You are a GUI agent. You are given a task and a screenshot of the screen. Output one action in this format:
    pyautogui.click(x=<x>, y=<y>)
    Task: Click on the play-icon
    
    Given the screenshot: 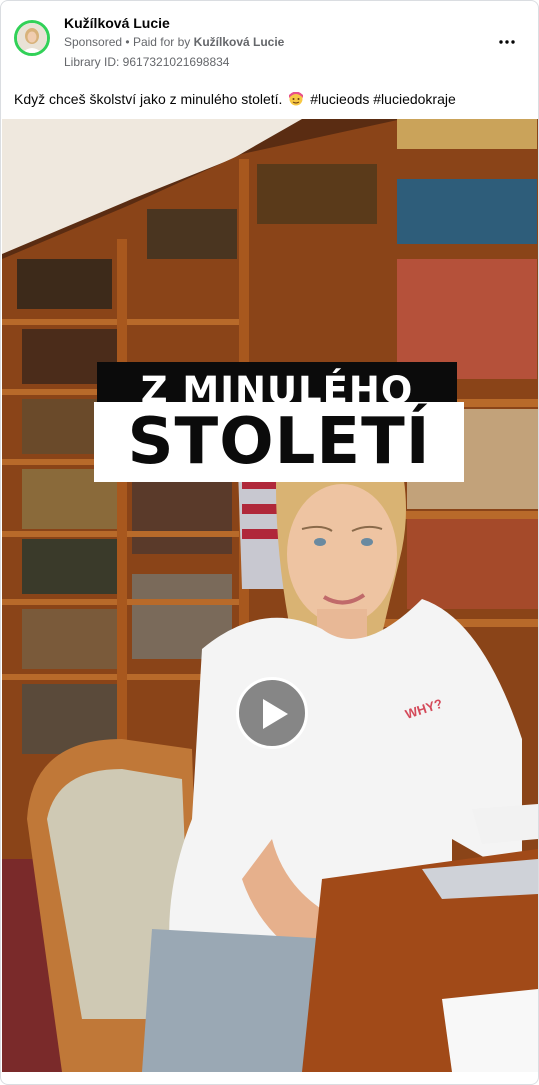 What is the action you would take?
    pyautogui.click(x=275, y=714)
    